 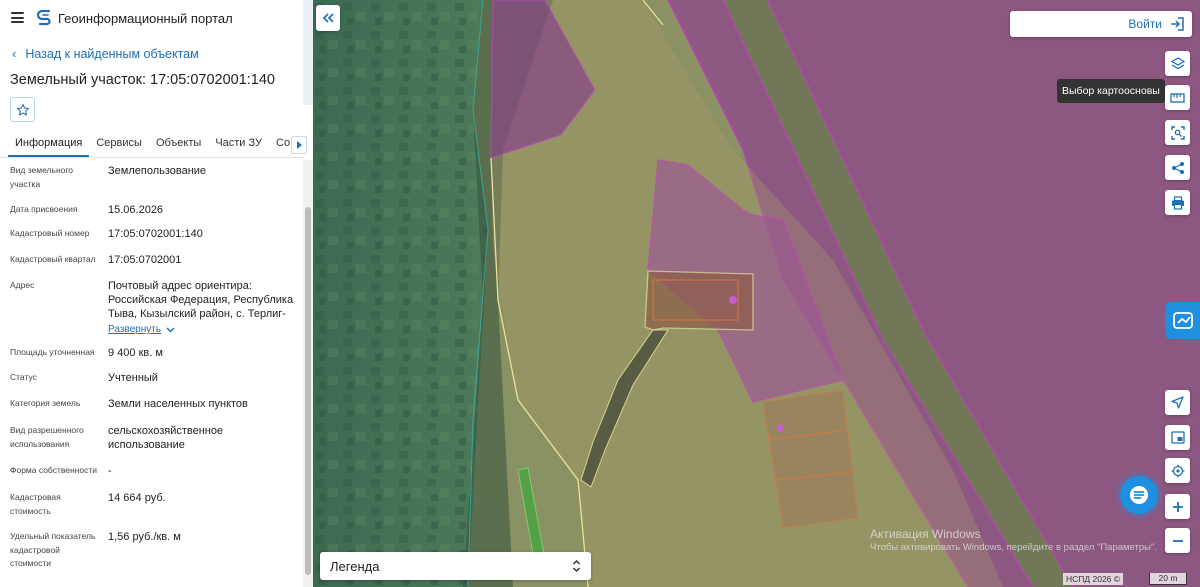 I want to click on back-link-label: Назад к найденным объектам, so click(x=112, y=53).